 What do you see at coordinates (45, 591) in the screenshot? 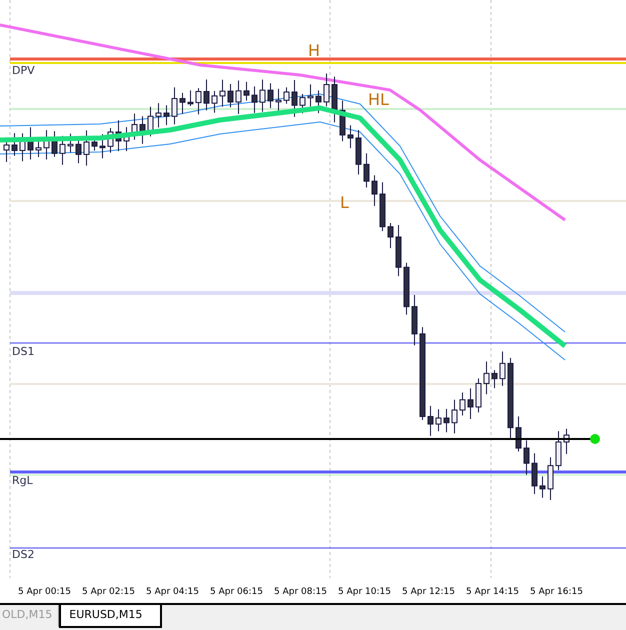
I see `axis-label: 5 Apr 00:15` at bounding box center [45, 591].